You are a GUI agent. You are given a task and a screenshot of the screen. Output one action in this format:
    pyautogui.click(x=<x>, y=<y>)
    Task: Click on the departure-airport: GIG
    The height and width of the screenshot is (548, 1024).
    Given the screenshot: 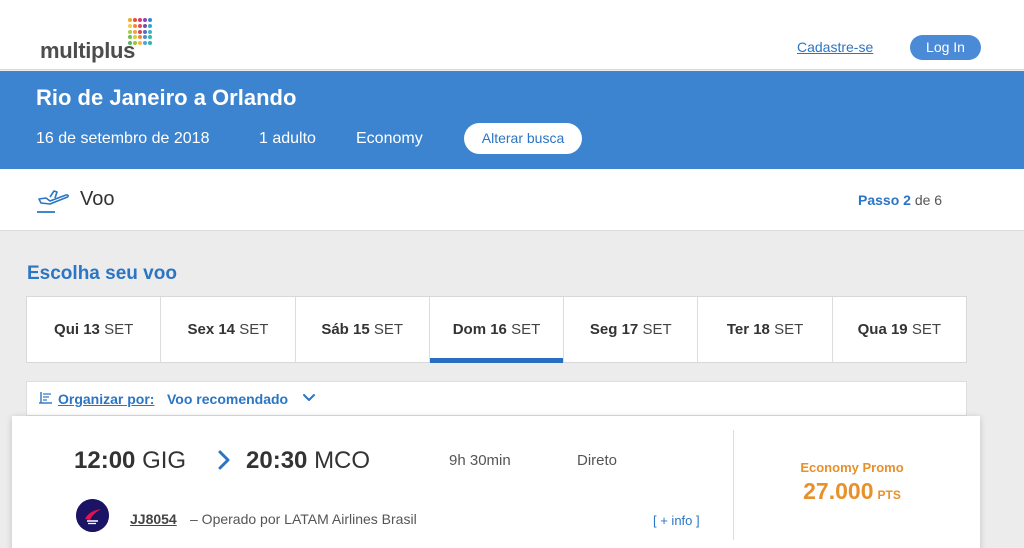 What is the action you would take?
    pyautogui.click(x=164, y=460)
    